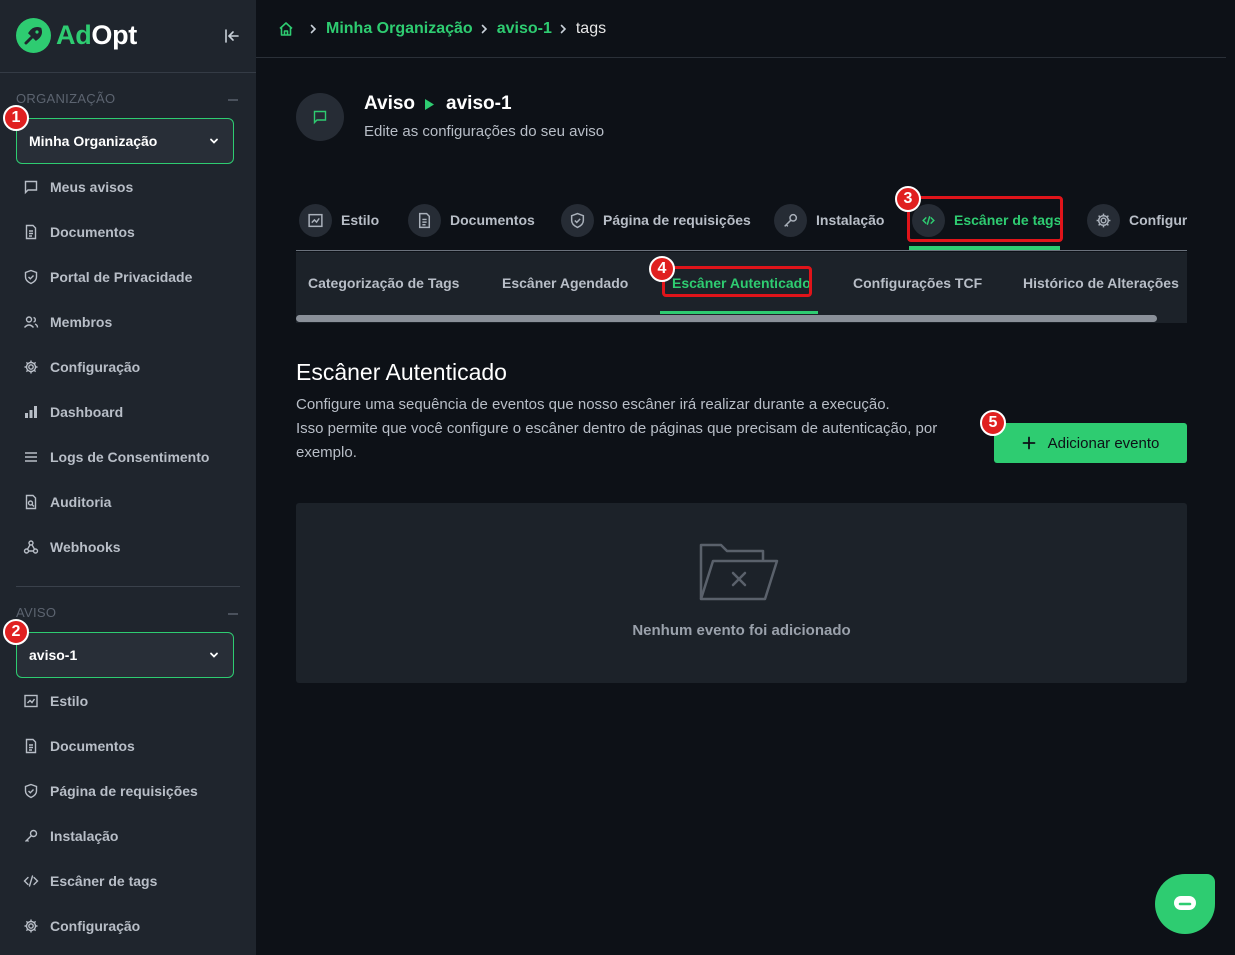  I want to click on empty-message: Nenhum evento foi adicionado, so click(741, 630).